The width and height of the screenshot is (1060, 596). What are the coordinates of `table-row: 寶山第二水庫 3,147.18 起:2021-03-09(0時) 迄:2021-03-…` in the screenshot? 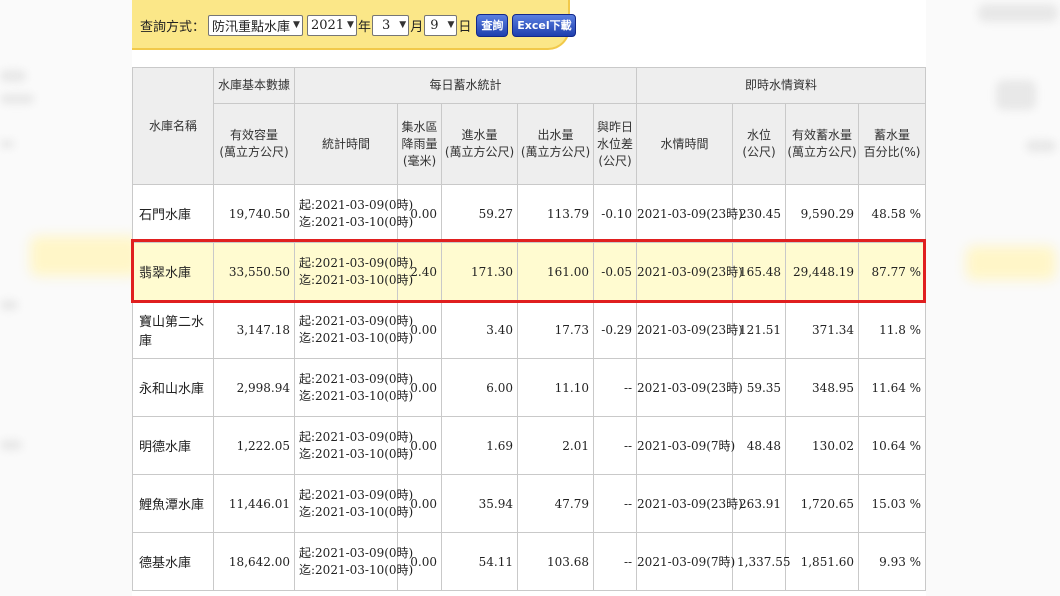 It's located at (529, 329).